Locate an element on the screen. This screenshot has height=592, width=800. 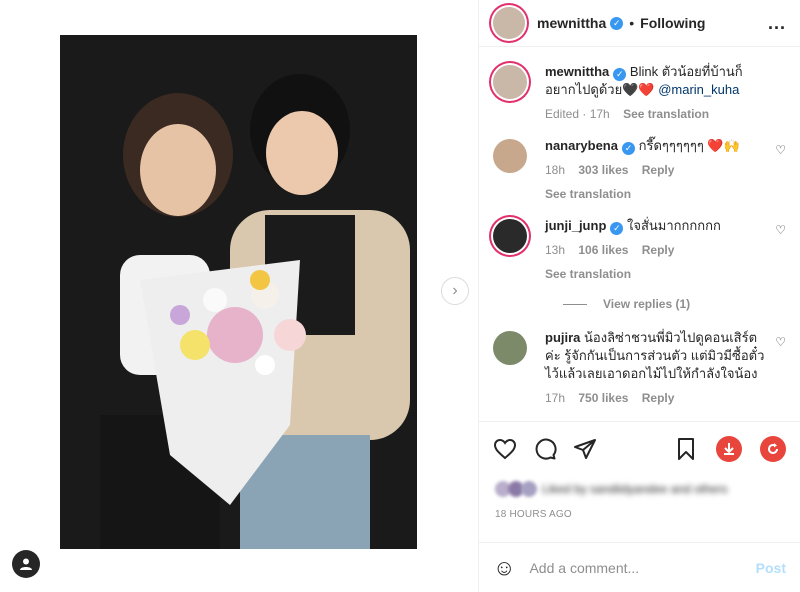
chevron-right-icon: › is located at coordinates (455, 290).